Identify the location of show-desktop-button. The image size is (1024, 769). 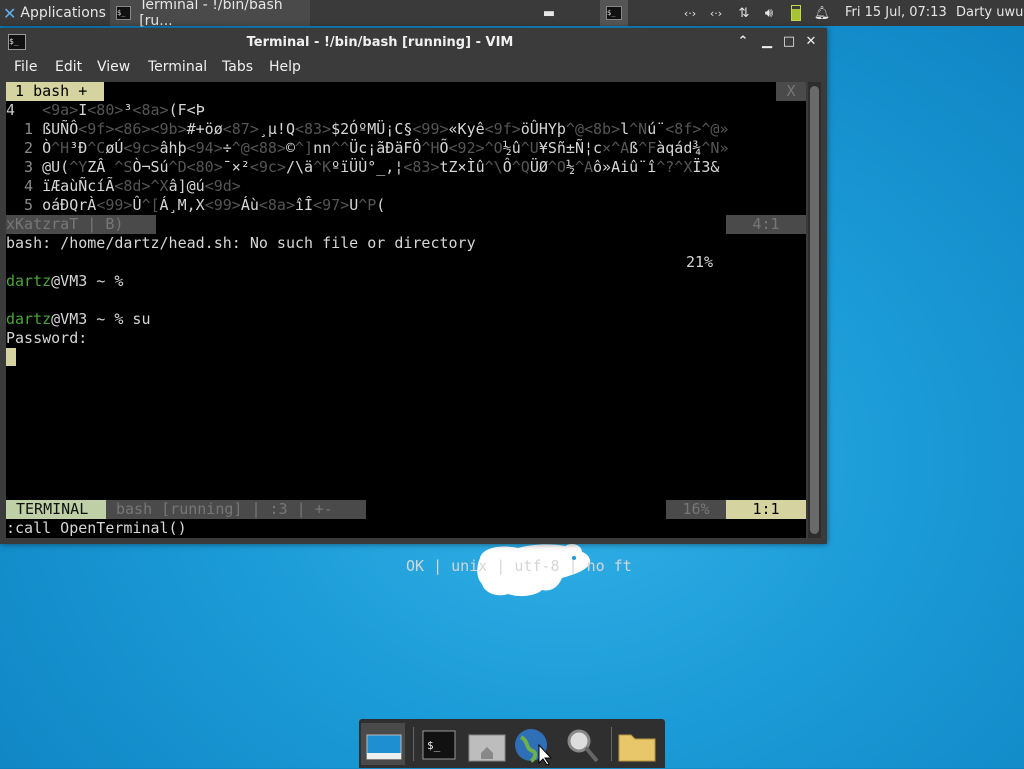
(383, 744).